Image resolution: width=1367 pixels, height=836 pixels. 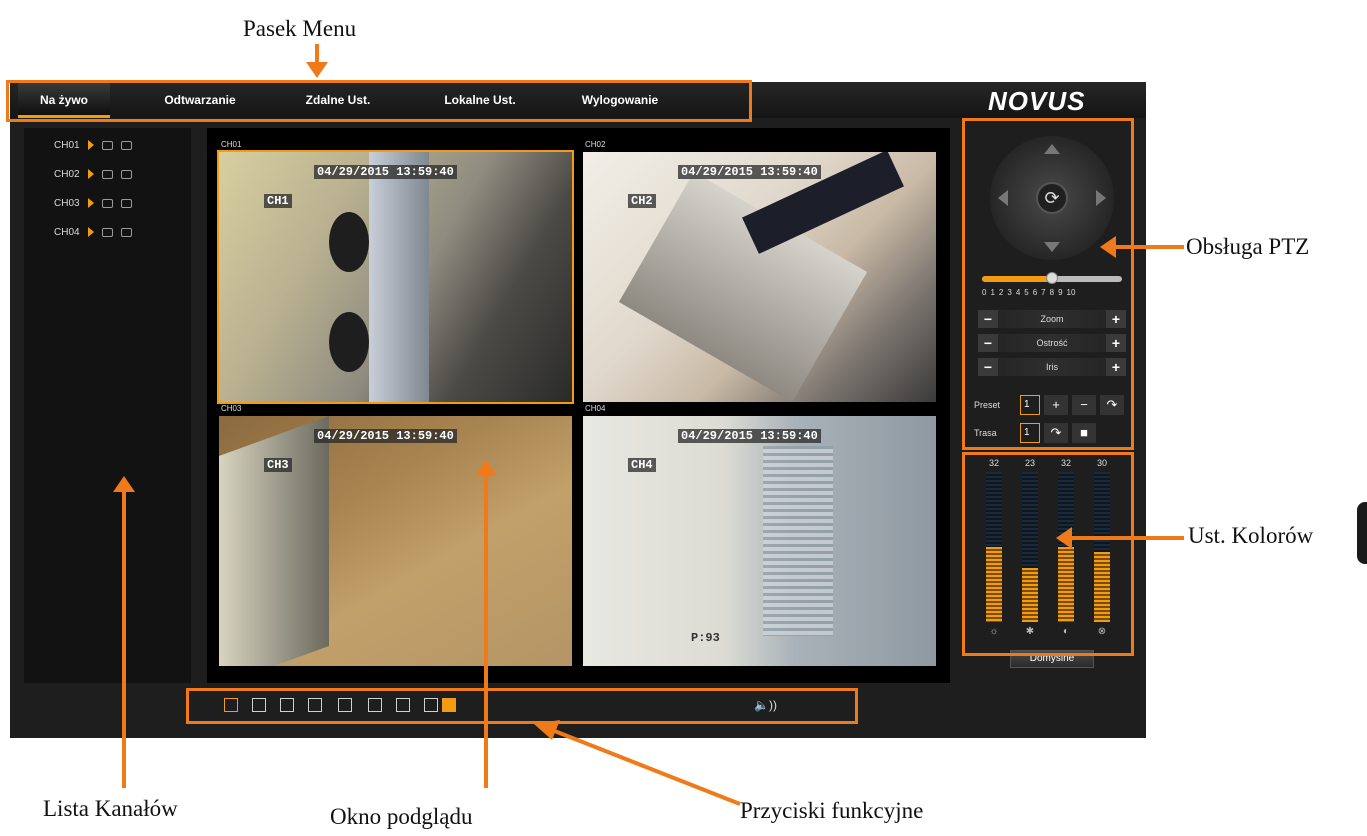 What do you see at coordinates (278, 465) in the screenshot?
I see `channel-osd: CH3` at bounding box center [278, 465].